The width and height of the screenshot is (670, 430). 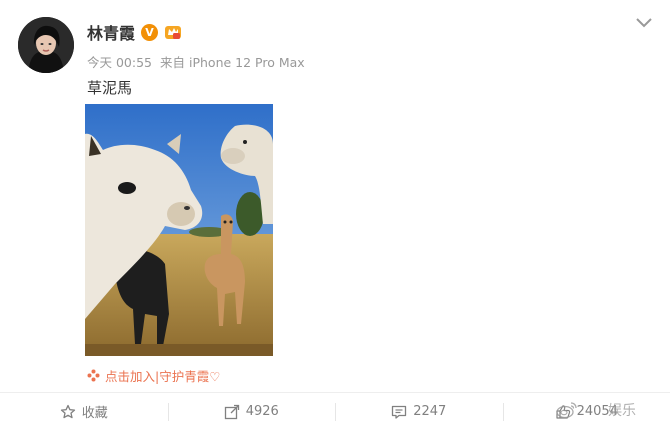 I want to click on post-content: 草泥馬, so click(x=110, y=88).